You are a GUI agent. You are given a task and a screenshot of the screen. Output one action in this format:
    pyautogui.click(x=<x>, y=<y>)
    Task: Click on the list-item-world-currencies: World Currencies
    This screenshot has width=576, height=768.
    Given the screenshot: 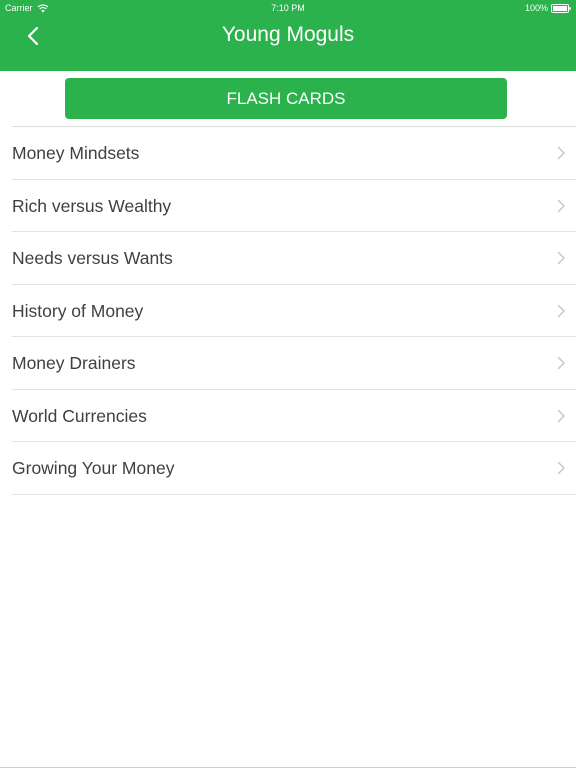 What is the action you would take?
    pyautogui.click(x=294, y=416)
    